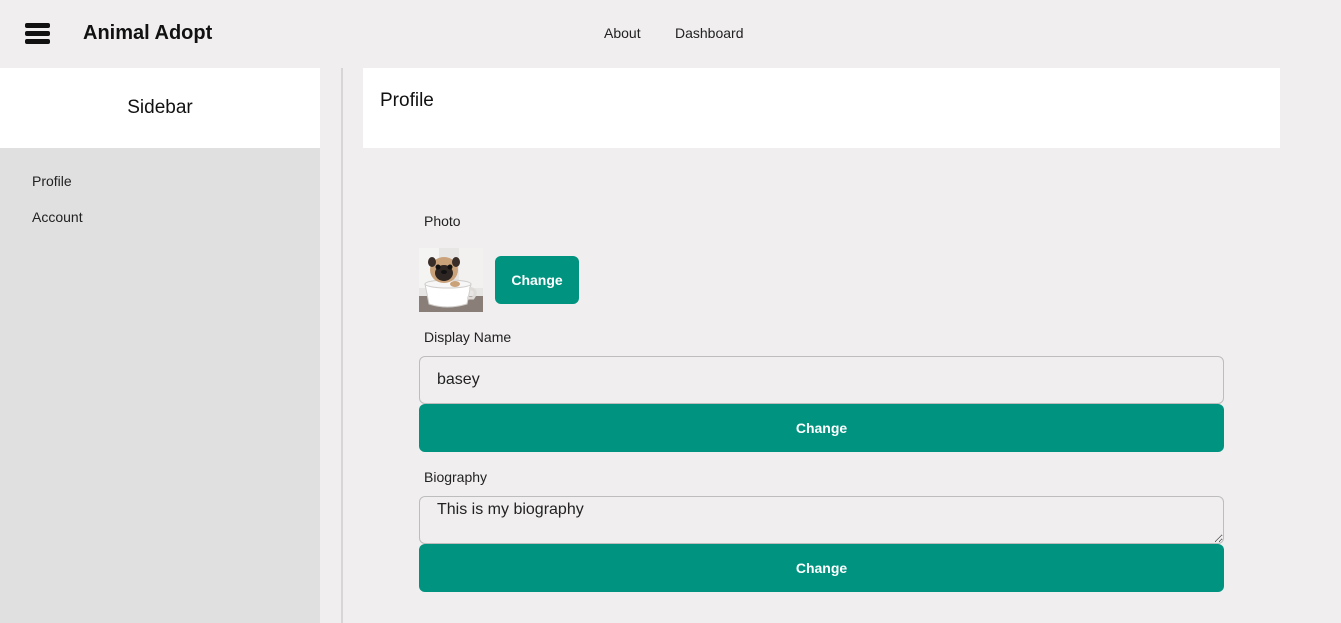  Describe the element at coordinates (821, 108) in the screenshot. I see `main-header: Profile` at that location.